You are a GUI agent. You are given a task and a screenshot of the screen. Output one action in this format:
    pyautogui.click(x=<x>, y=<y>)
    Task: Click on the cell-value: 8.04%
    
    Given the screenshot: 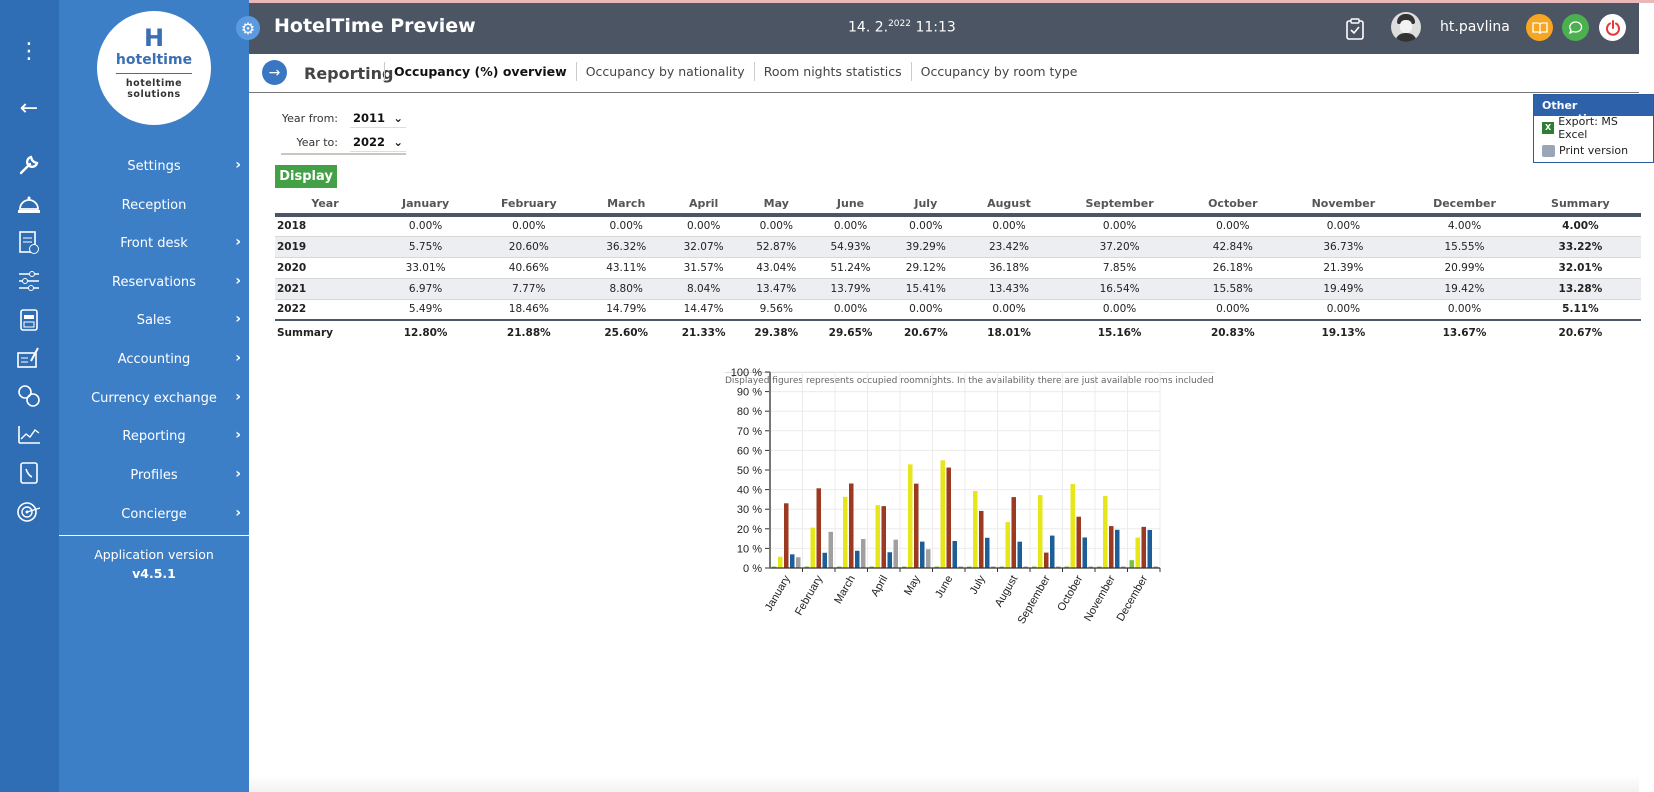 What is the action you would take?
    pyautogui.click(x=703, y=289)
    